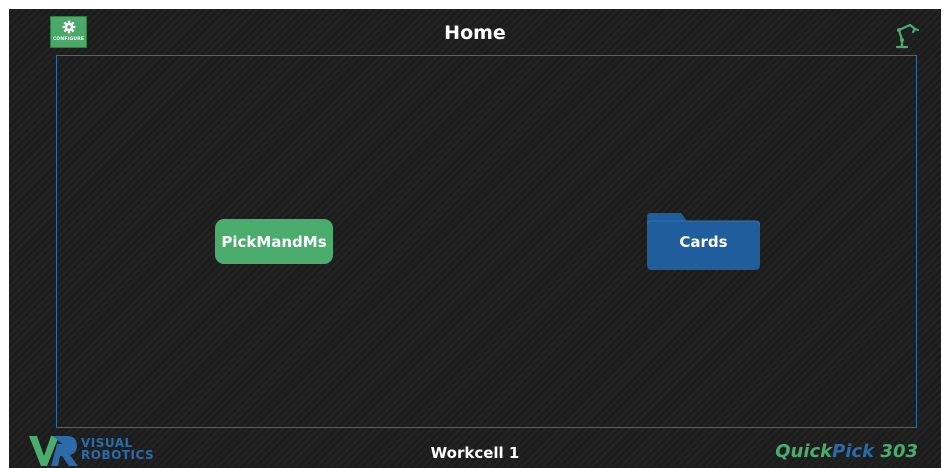  I want to click on quickpick-brand: QuickPick 303, so click(846, 451).